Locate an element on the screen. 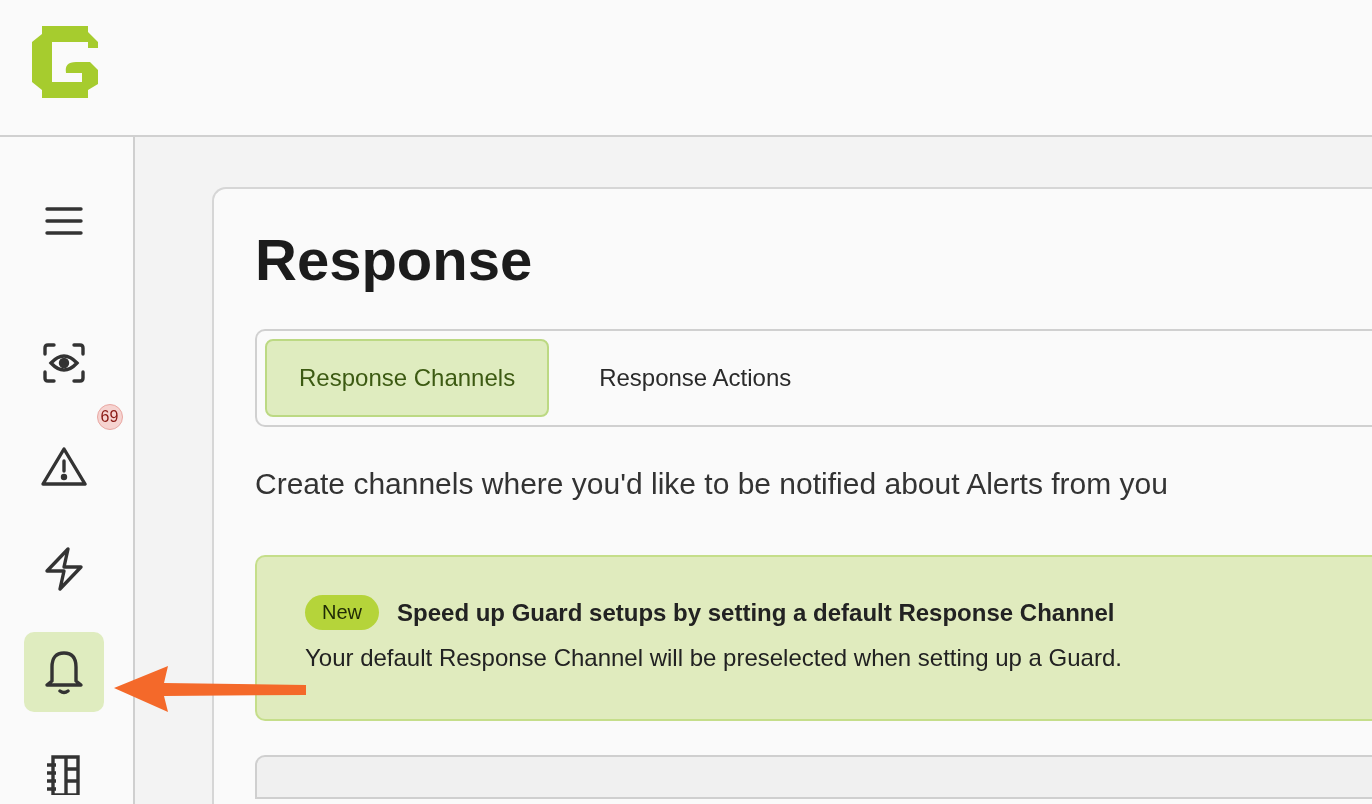 This screenshot has height=804, width=1372. tab: Response Actions is located at coordinates (695, 378).